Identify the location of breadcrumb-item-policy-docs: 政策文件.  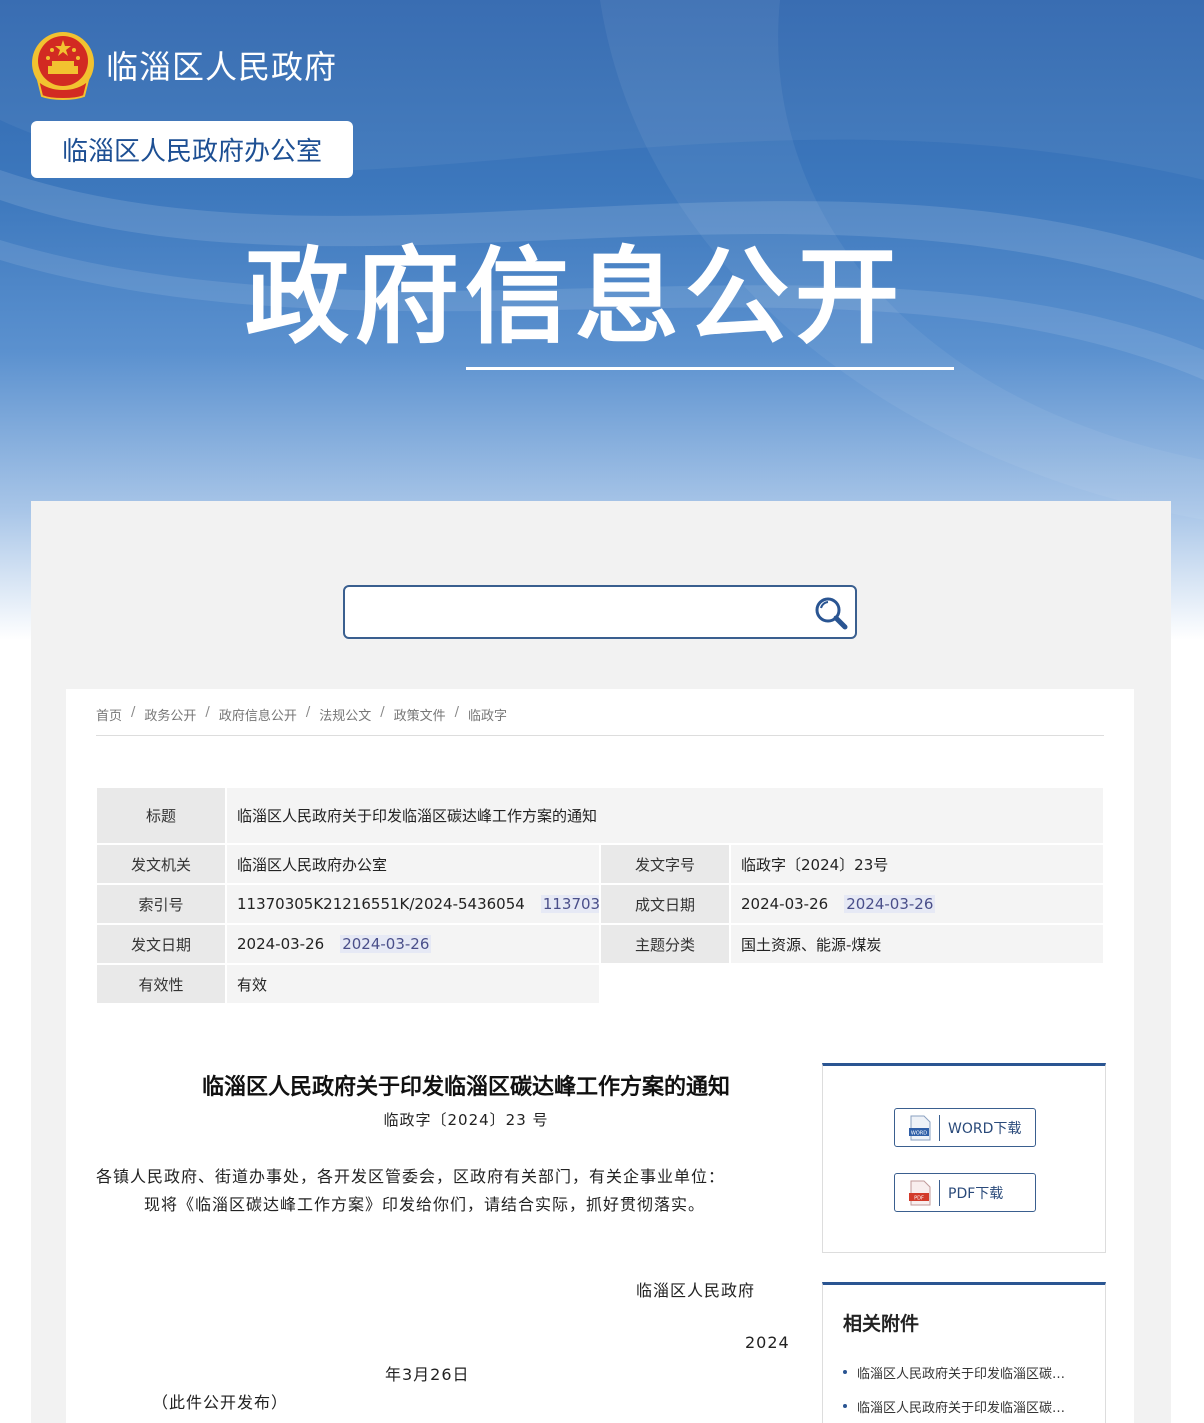
(420, 714).